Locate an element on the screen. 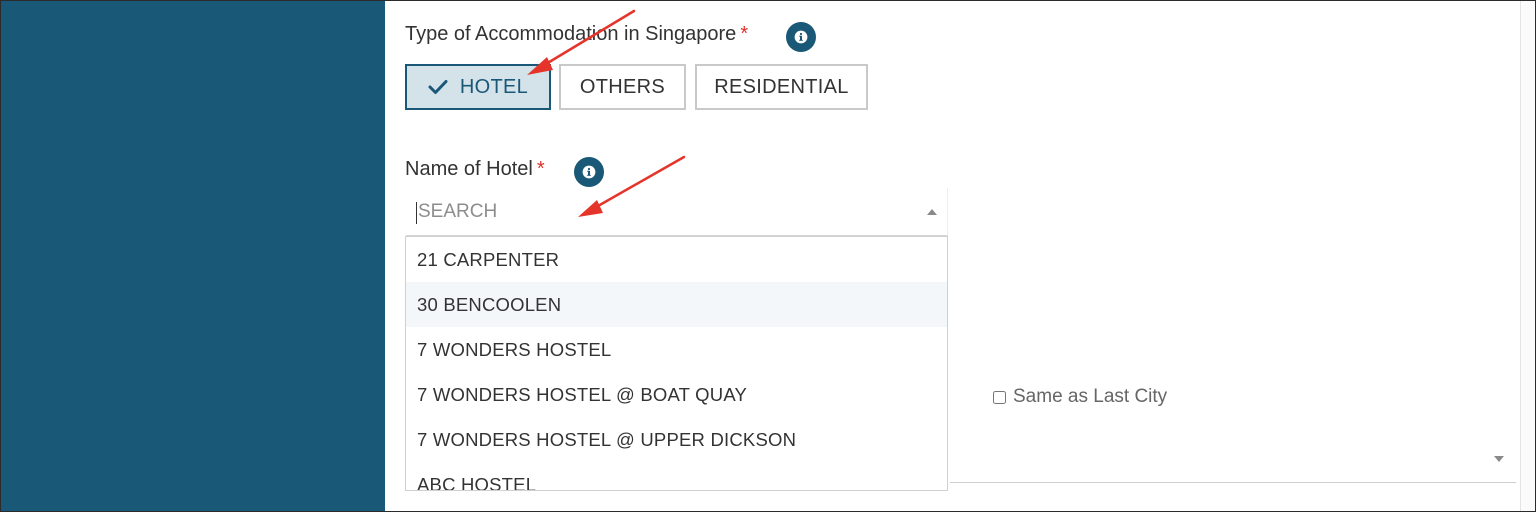 The width and height of the screenshot is (1536, 512). hotel-search-input is located at coordinates (658, 211).